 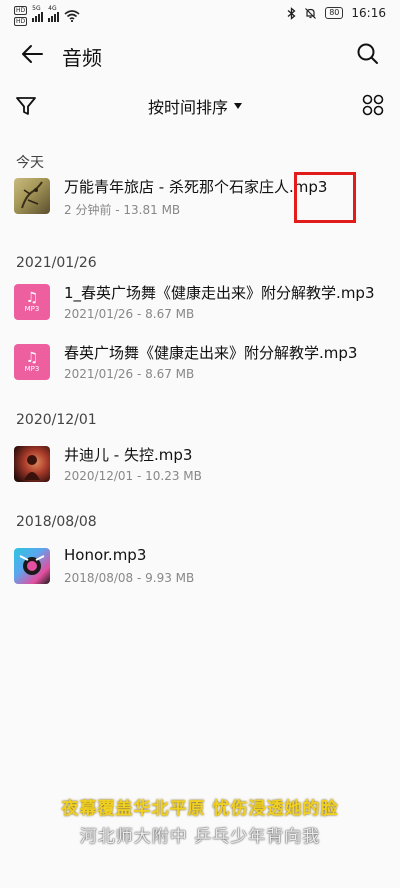 I want to click on search-button, so click(x=368, y=54).